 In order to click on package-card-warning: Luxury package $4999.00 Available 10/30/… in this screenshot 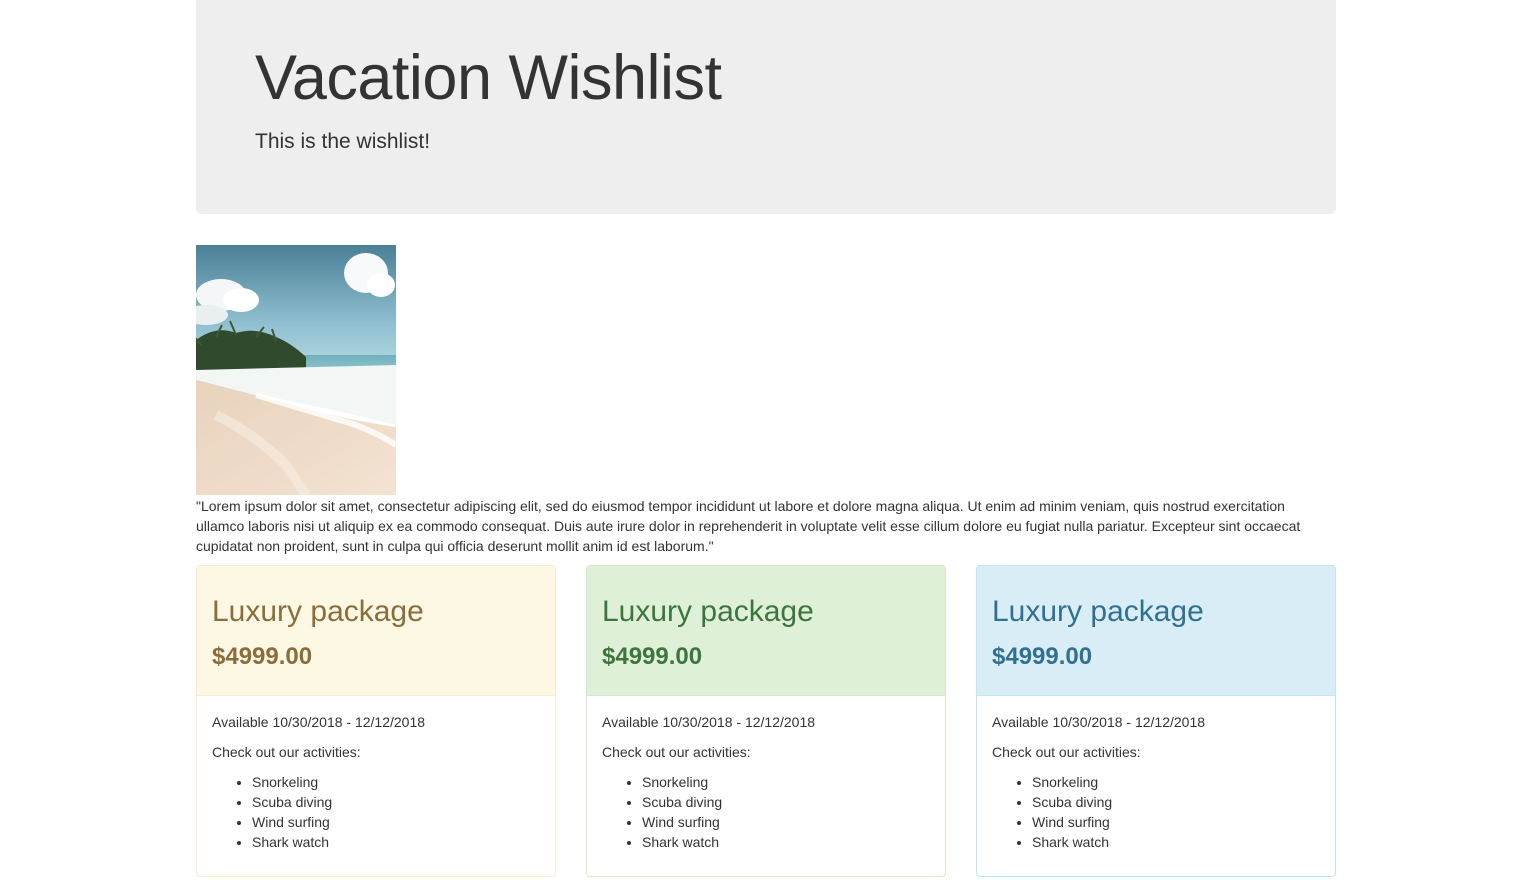, I will do `click(376, 721)`.